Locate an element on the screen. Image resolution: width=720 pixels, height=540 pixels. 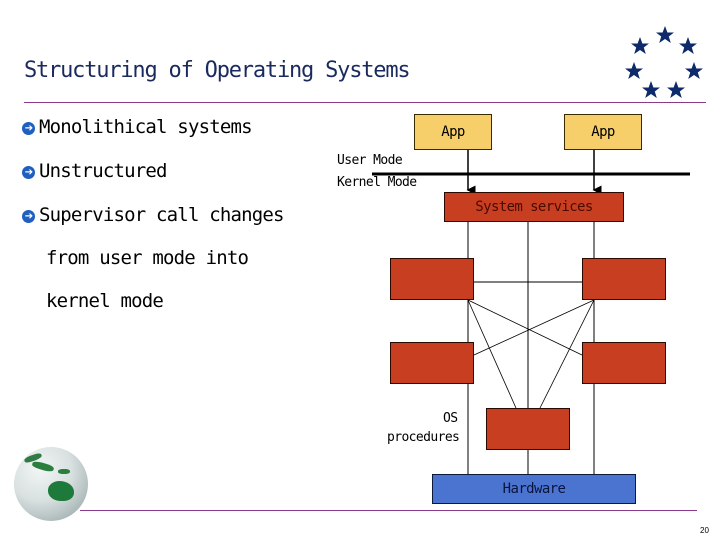
system-services-box: System services is located at coordinates (534, 207).